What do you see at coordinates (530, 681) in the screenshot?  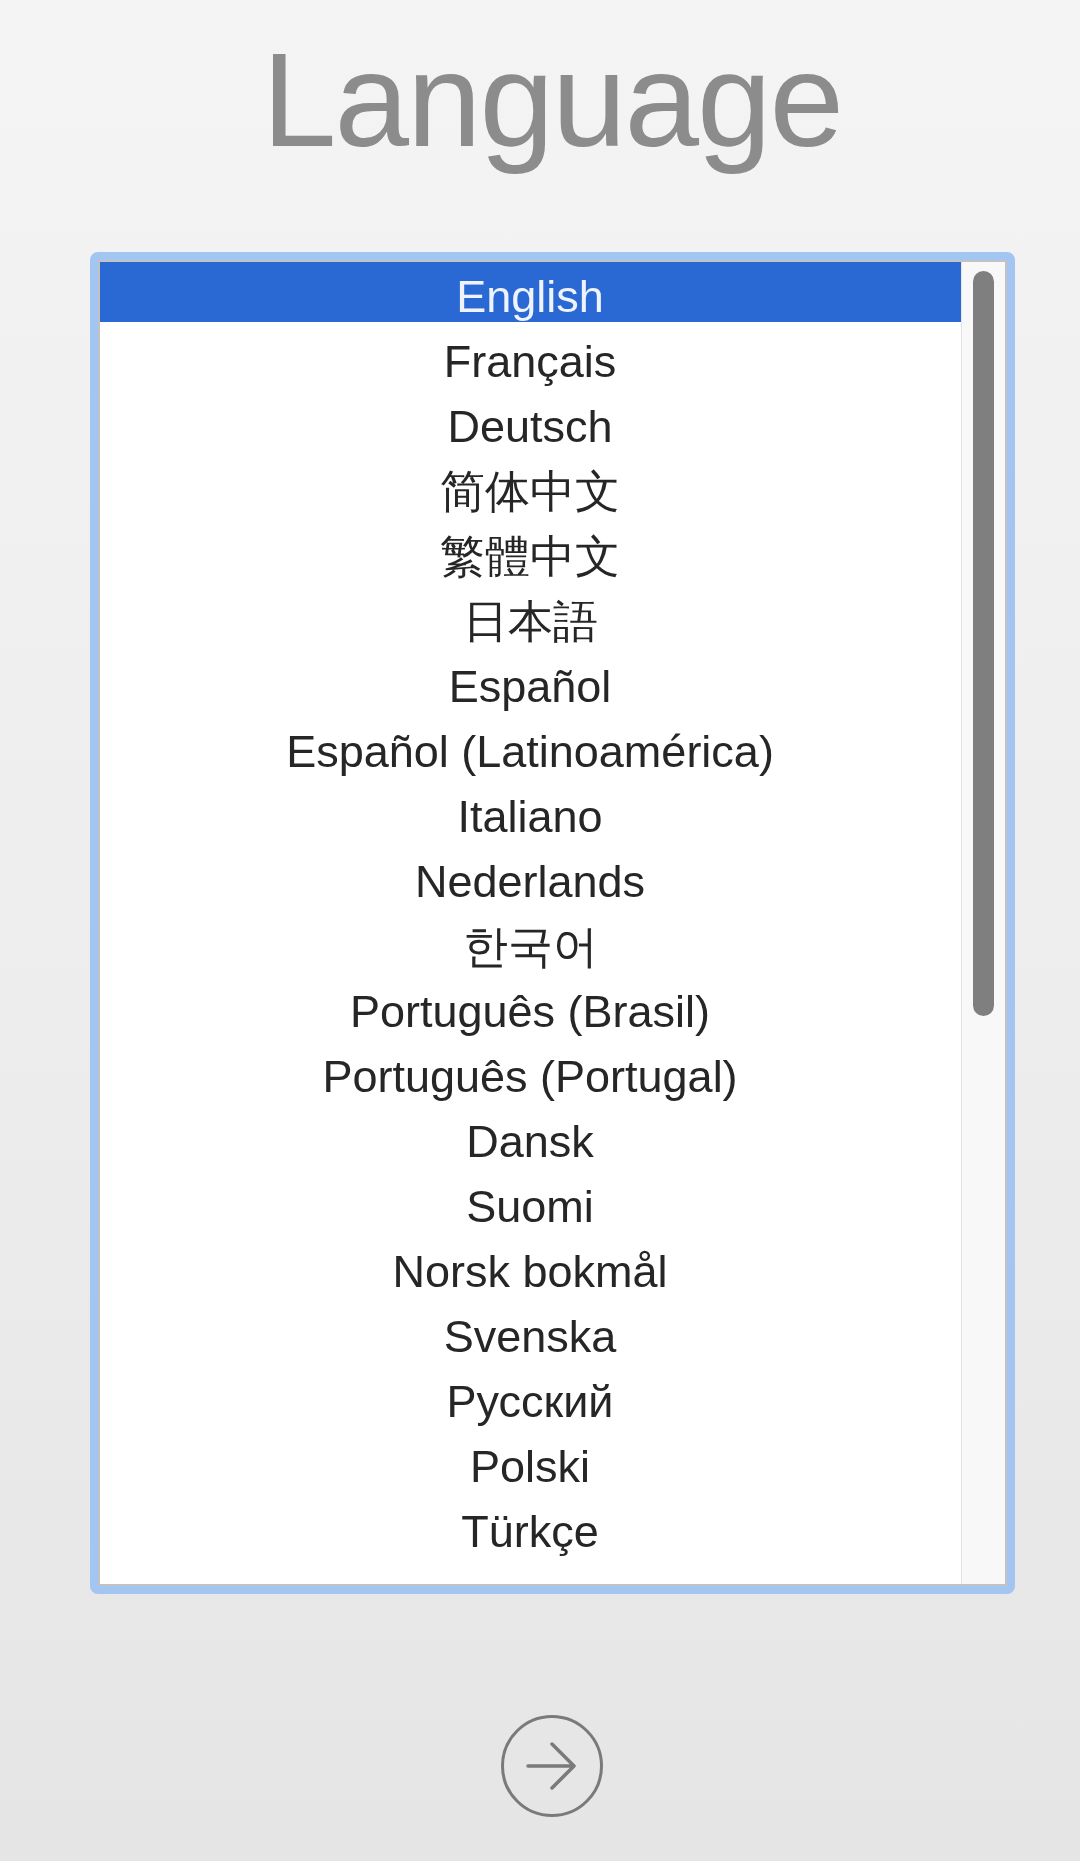 I see `language-option: Español` at bounding box center [530, 681].